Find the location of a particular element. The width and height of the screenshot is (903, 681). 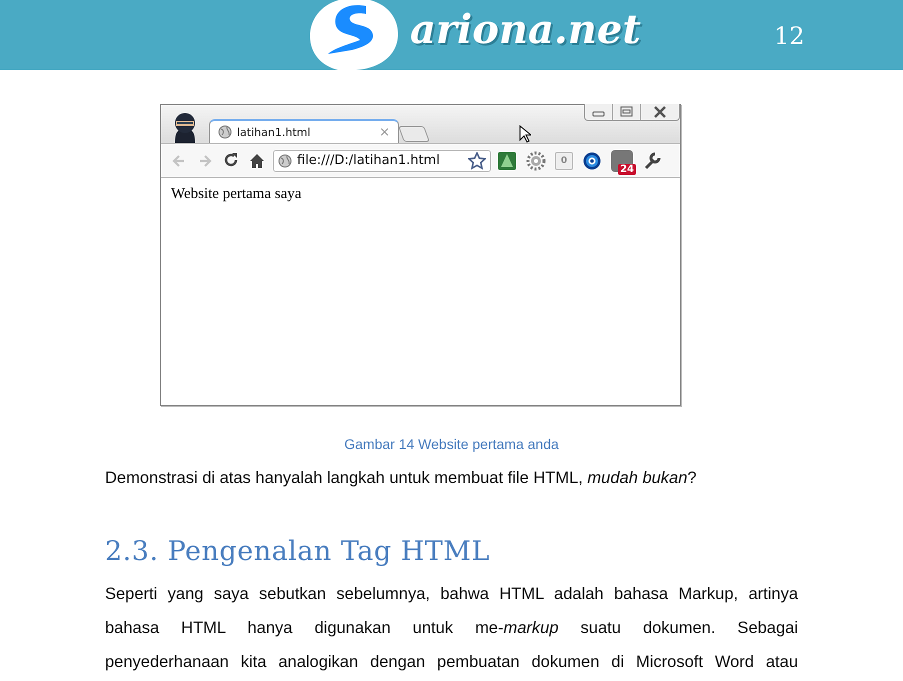

gear-icon is located at coordinates (536, 160).